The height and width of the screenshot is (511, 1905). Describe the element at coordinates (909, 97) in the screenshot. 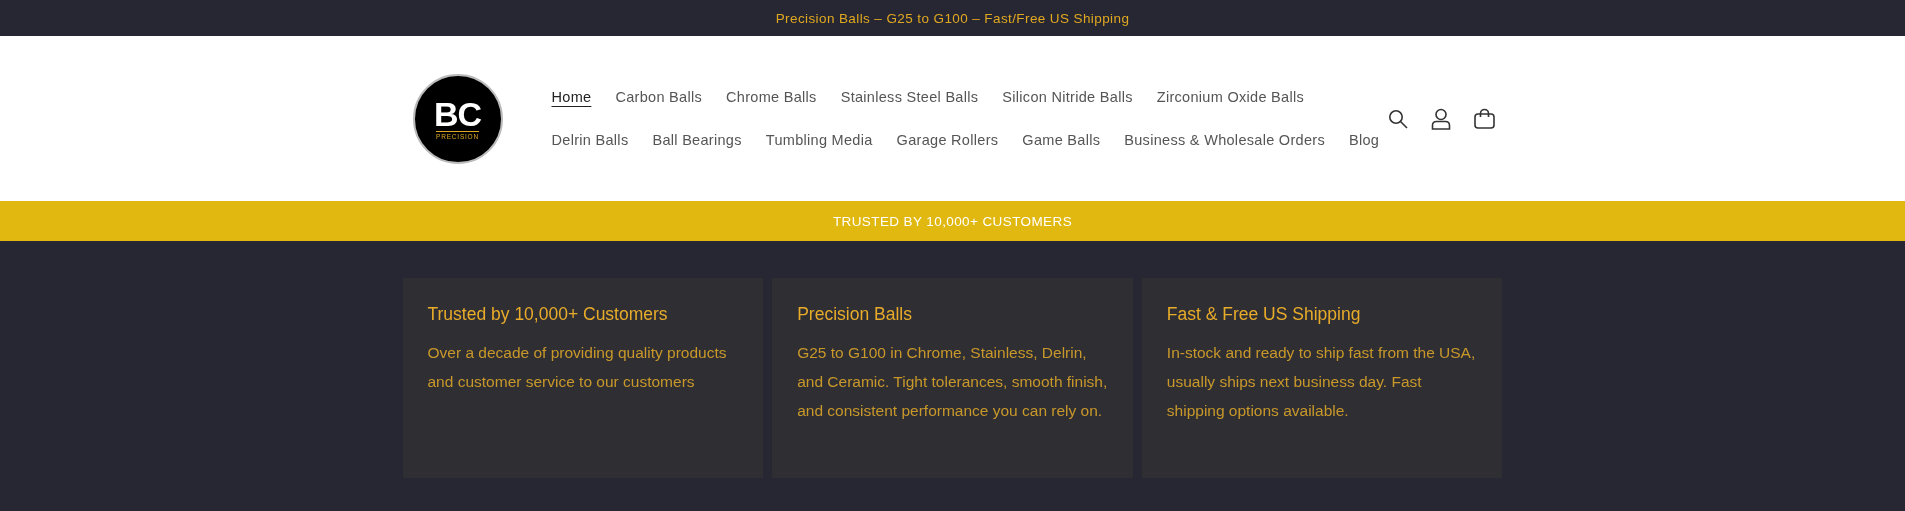

I see `nav-link: Stainless Steel Balls` at that location.